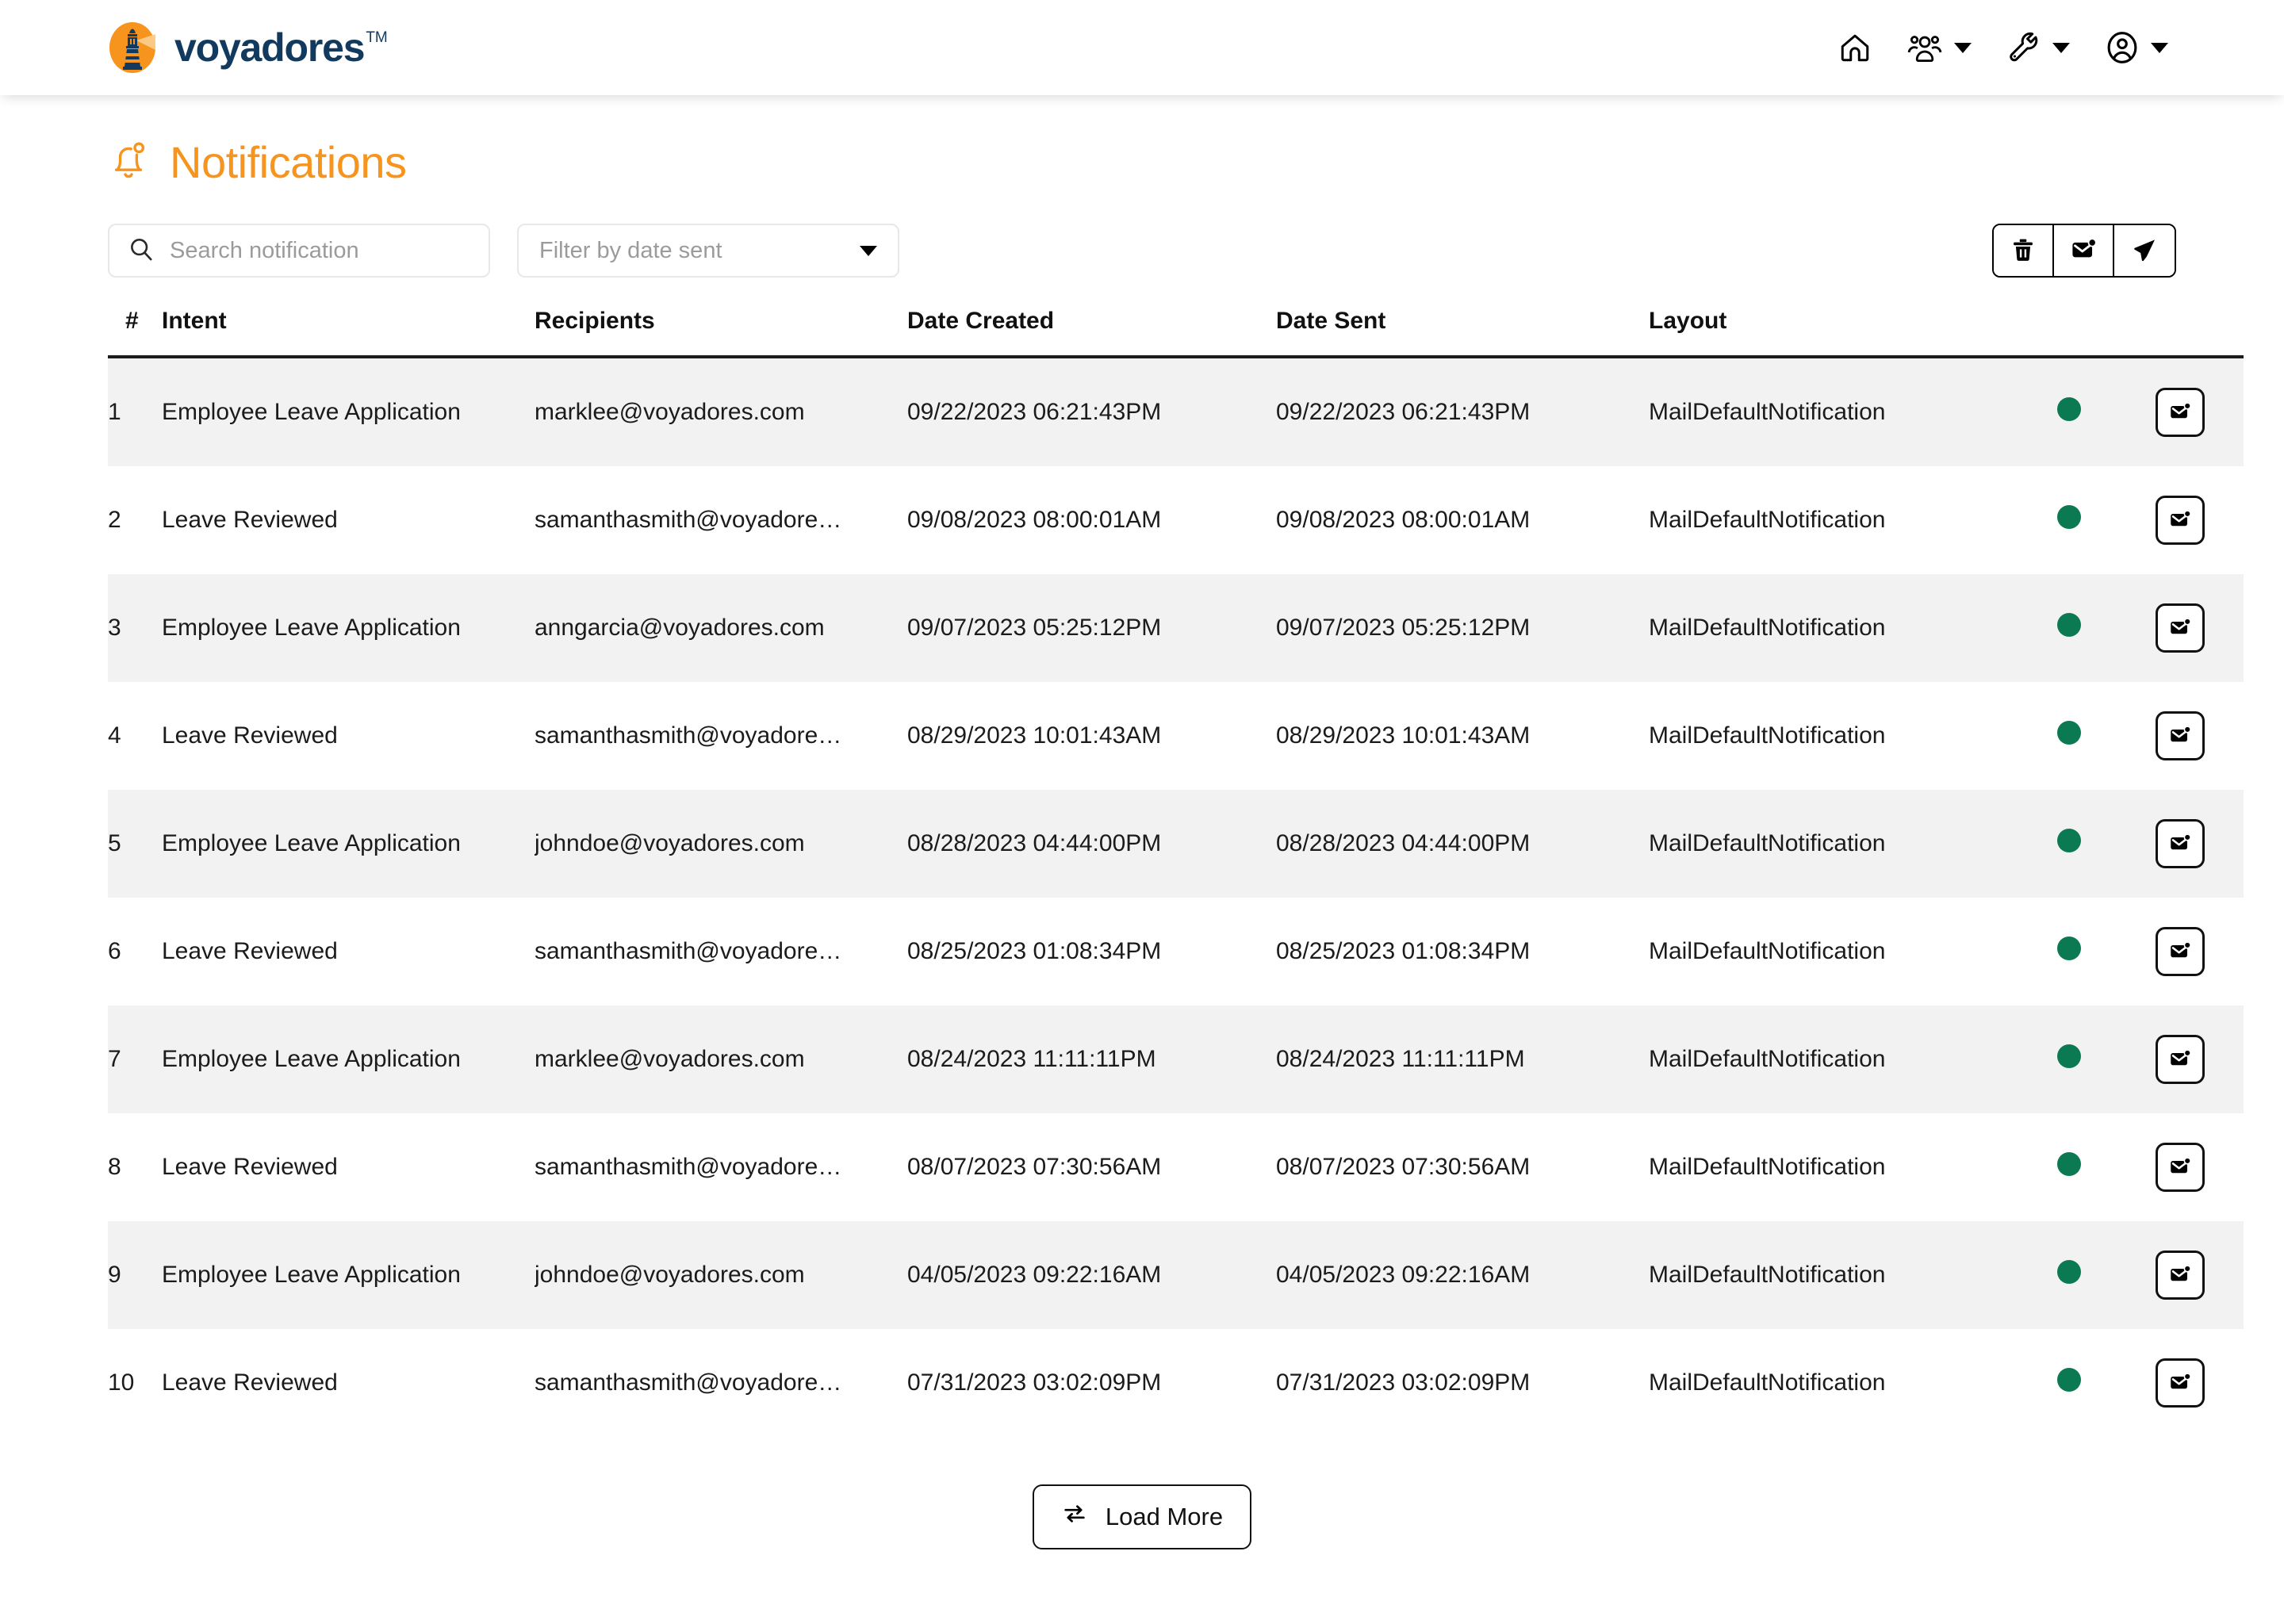 The image size is (2284, 1624). I want to click on brand-name: voyadores, so click(270, 47).